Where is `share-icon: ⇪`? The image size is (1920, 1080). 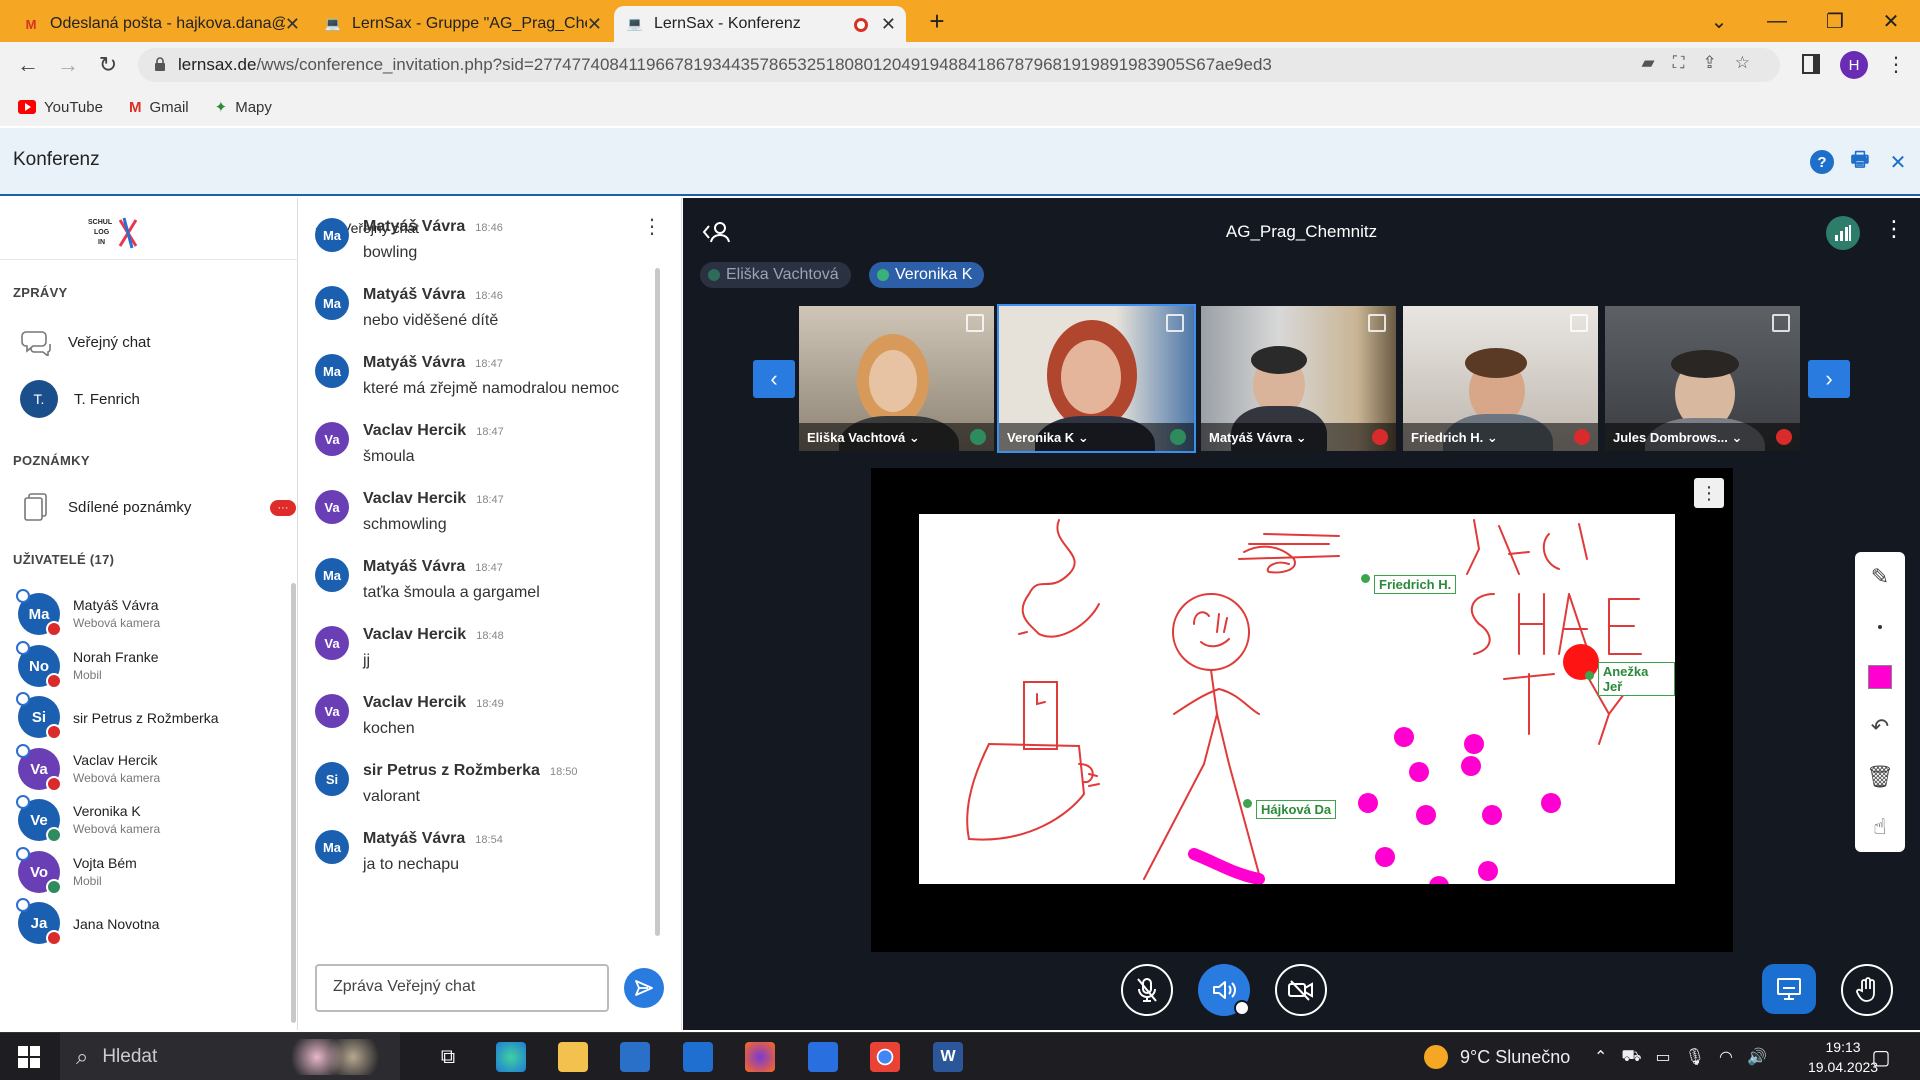 share-icon: ⇪ is located at coordinates (1710, 63).